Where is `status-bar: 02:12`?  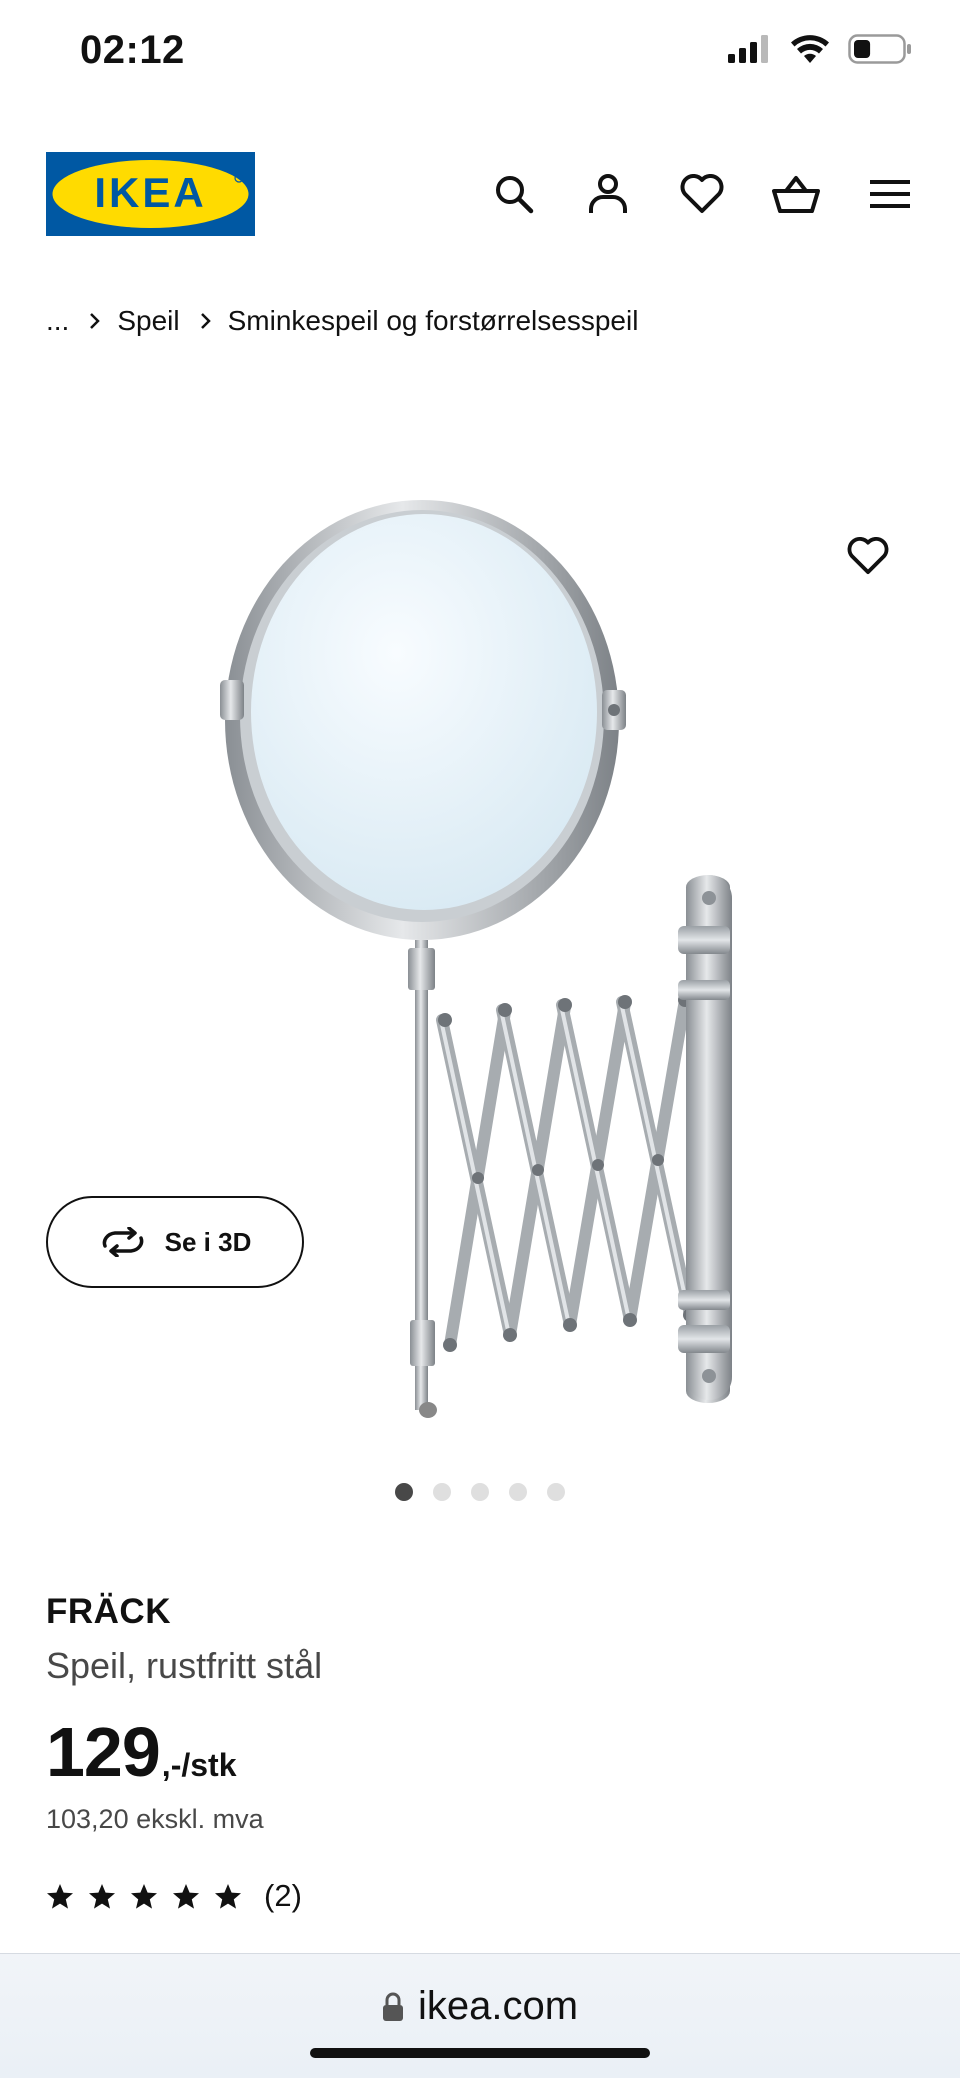 status-bar: 02:12 is located at coordinates (480, 55).